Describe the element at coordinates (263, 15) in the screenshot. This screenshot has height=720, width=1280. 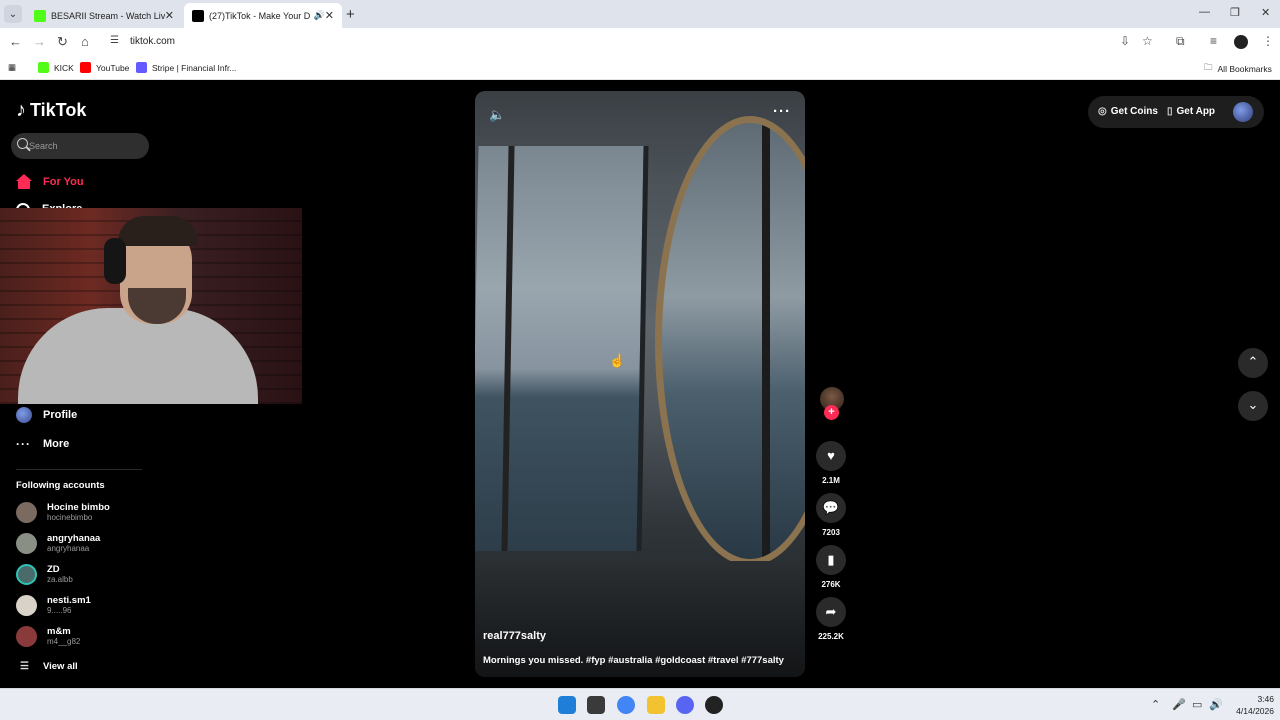
I see `tab-tiktok: (27)TikTok - Make Your Day 🔊 ✕` at that location.